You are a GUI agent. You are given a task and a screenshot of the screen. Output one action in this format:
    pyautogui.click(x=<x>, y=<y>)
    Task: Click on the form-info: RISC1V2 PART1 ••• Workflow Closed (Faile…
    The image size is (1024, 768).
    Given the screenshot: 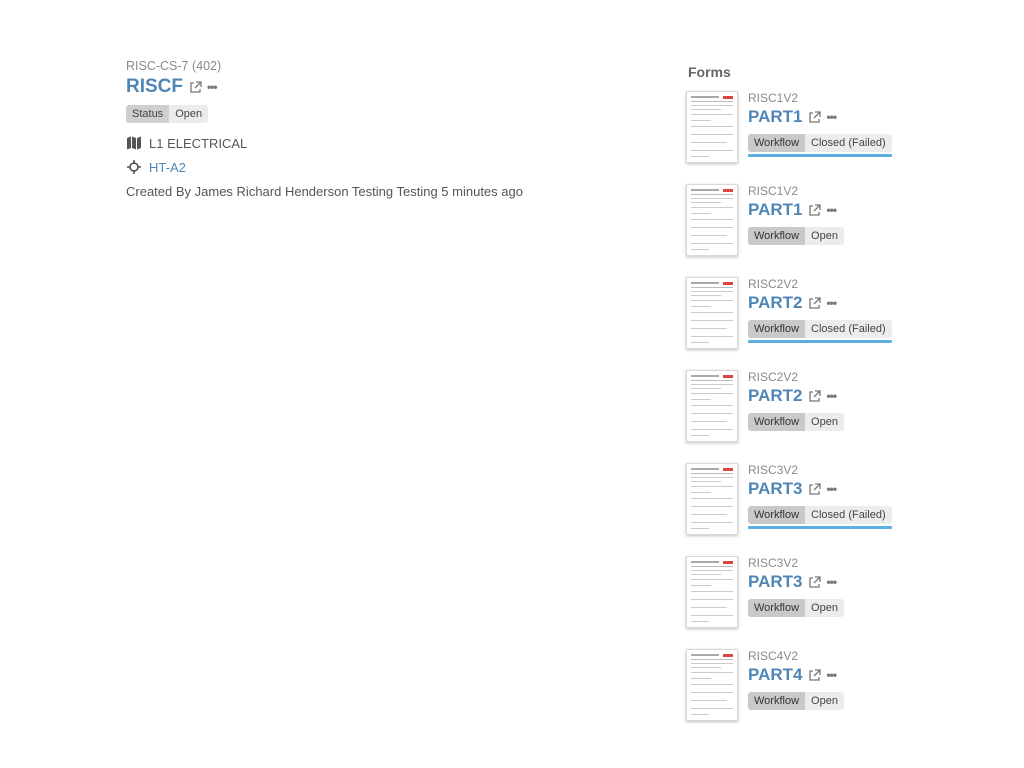 What is the action you would take?
    pyautogui.click(x=868, y=124)
    